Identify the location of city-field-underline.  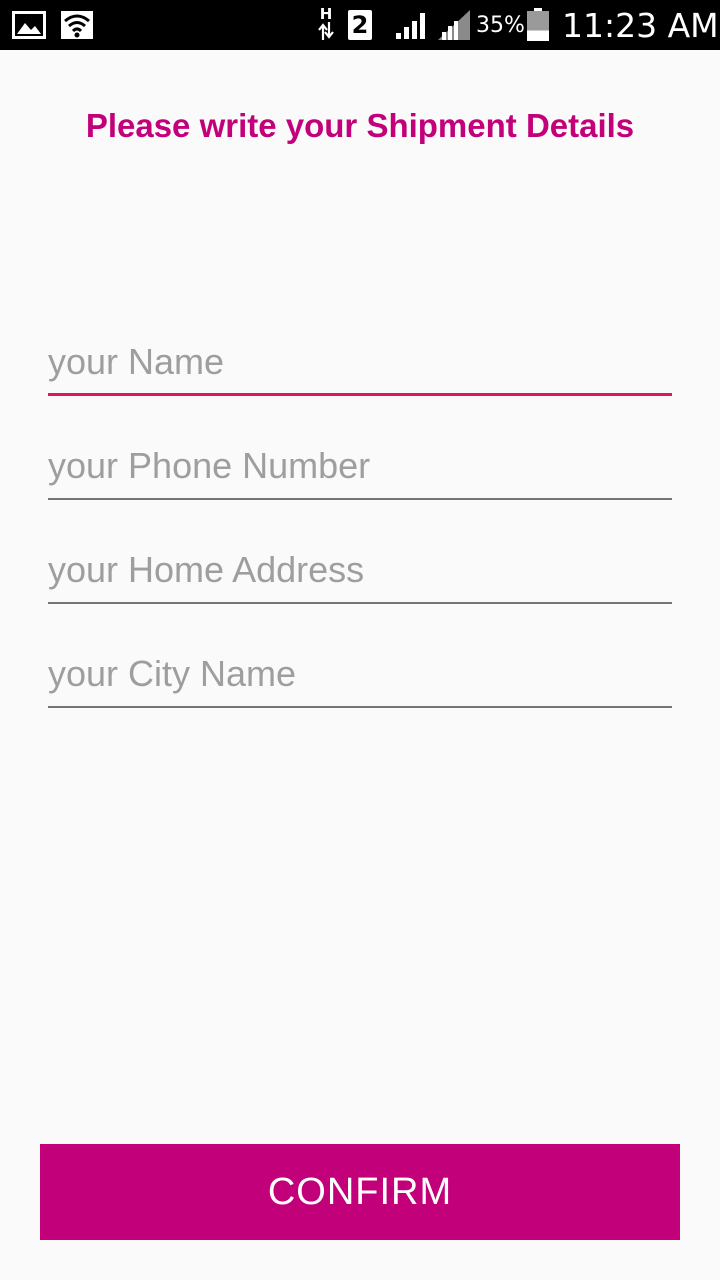
(360, 707).